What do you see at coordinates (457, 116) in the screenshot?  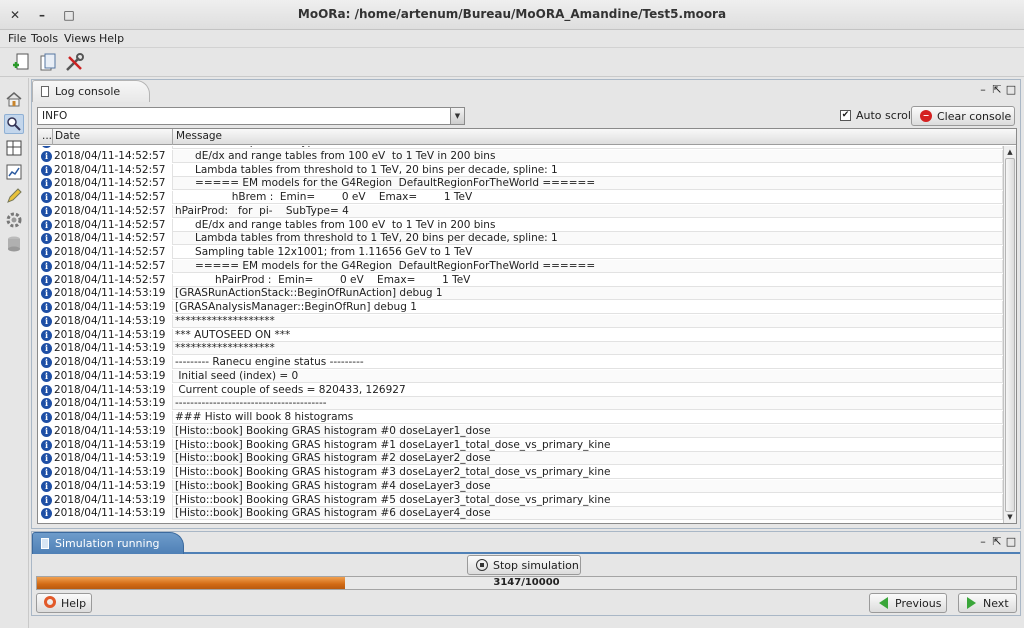 I see `chevron-down-icon: ▼` at bounding box center [457, 116].